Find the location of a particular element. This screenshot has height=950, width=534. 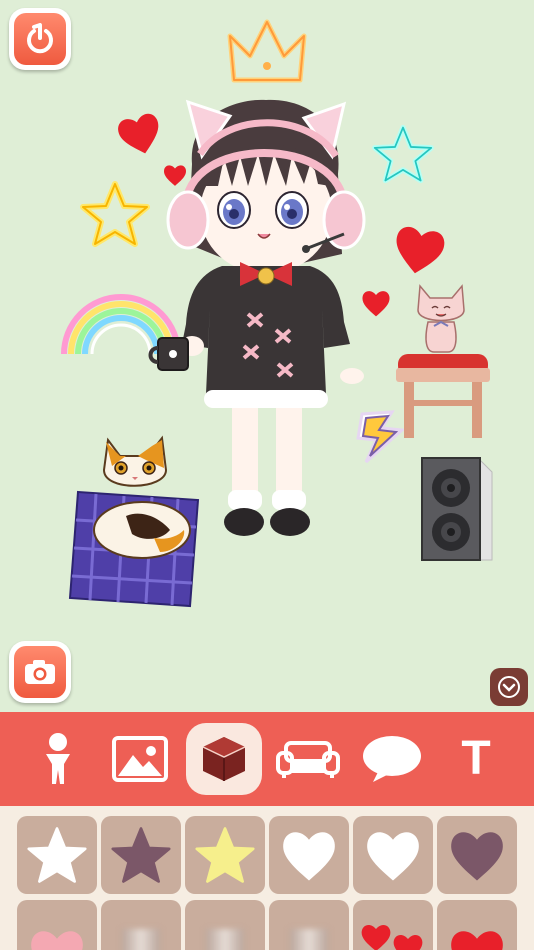

sofa-icon is located at coordinates (308, 759).